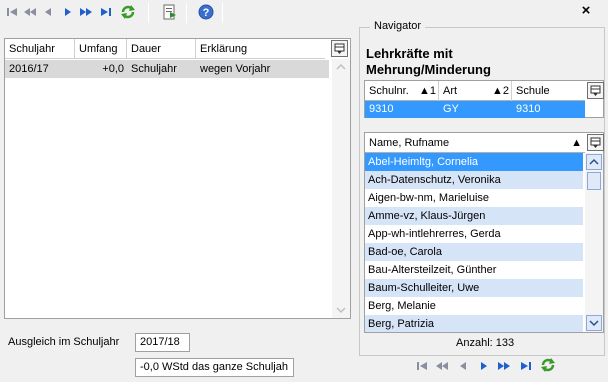  What do you see at coordinates (409, 143) in the screenshot?
I see `column-header-name-label: Name, Rufname` at bounding box center [409, 143].